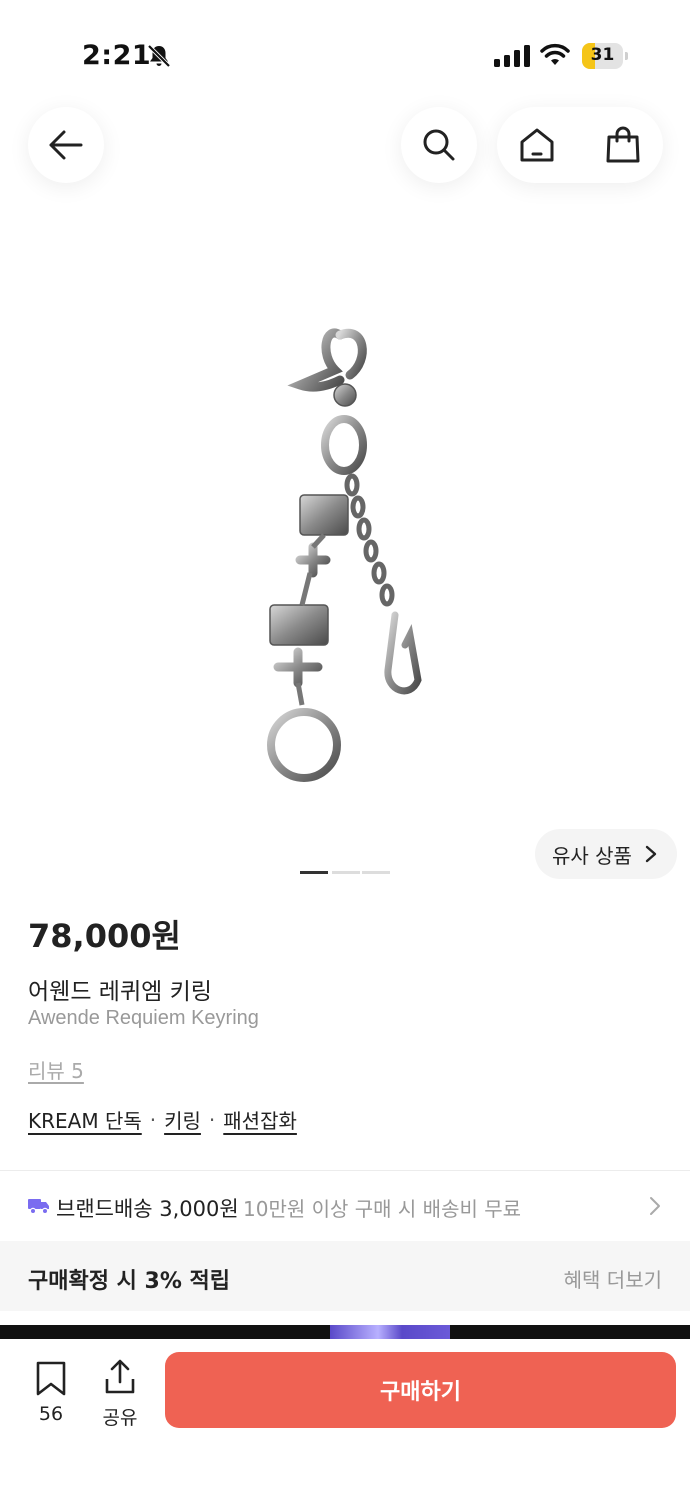  I want to click on product-name-english: Awende Requiem Keyring, so click(143, 1018).